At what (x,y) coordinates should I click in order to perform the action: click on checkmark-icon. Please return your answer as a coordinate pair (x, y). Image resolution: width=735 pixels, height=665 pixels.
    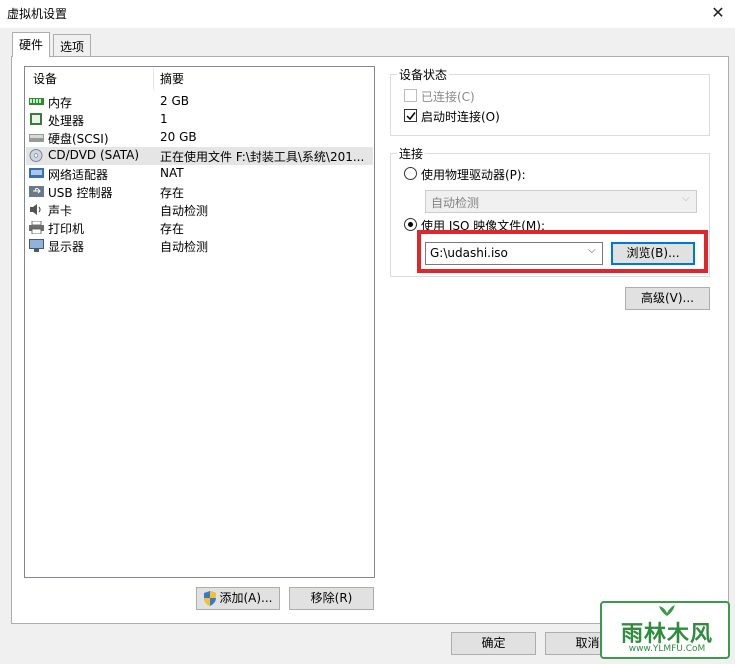
    Looking at the image, I should click on (411, 116).